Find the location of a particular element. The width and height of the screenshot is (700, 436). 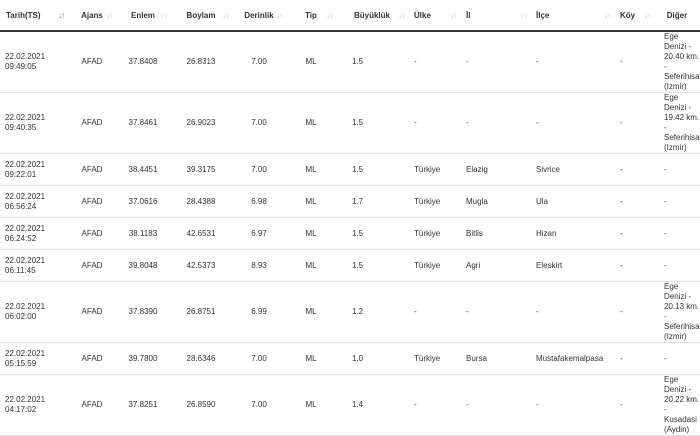

col-header-date: Tarih(TS) ↓↑ is located at coordinates (34, 16).